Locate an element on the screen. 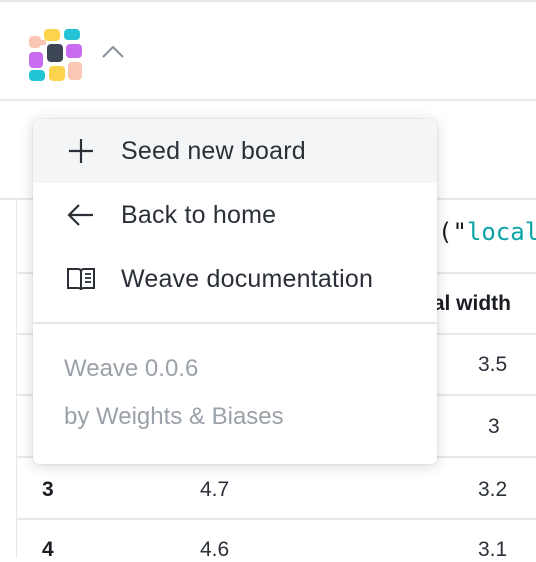 The image size is (536, 562). menu-item-label: Seed new board is located at coordinates (213, 150).